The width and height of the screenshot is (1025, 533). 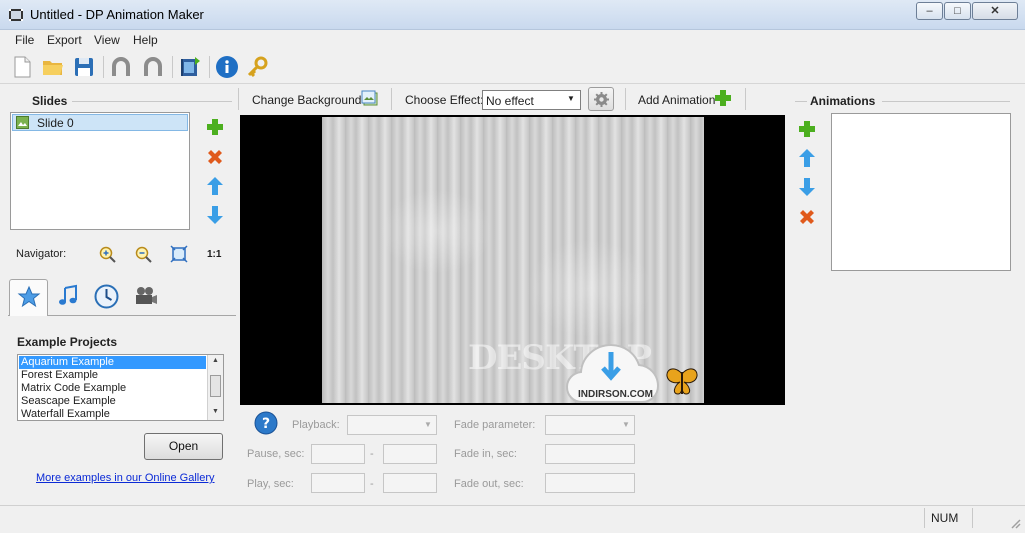 What do you see at coordinates (121, 67) in the screenshot?
I see `undo-icon` at bounding box center [121, 67].